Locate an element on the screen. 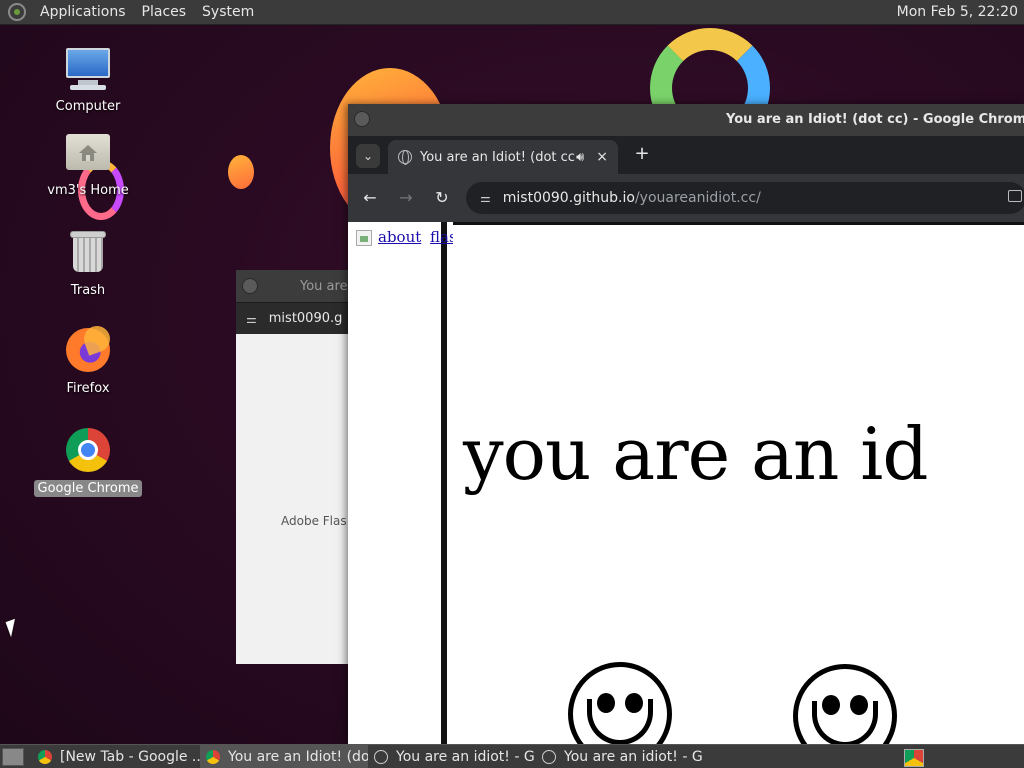 The width and height of the screenshot is (1024, 768). places-menu: Places is located at coordinates (164, 12).